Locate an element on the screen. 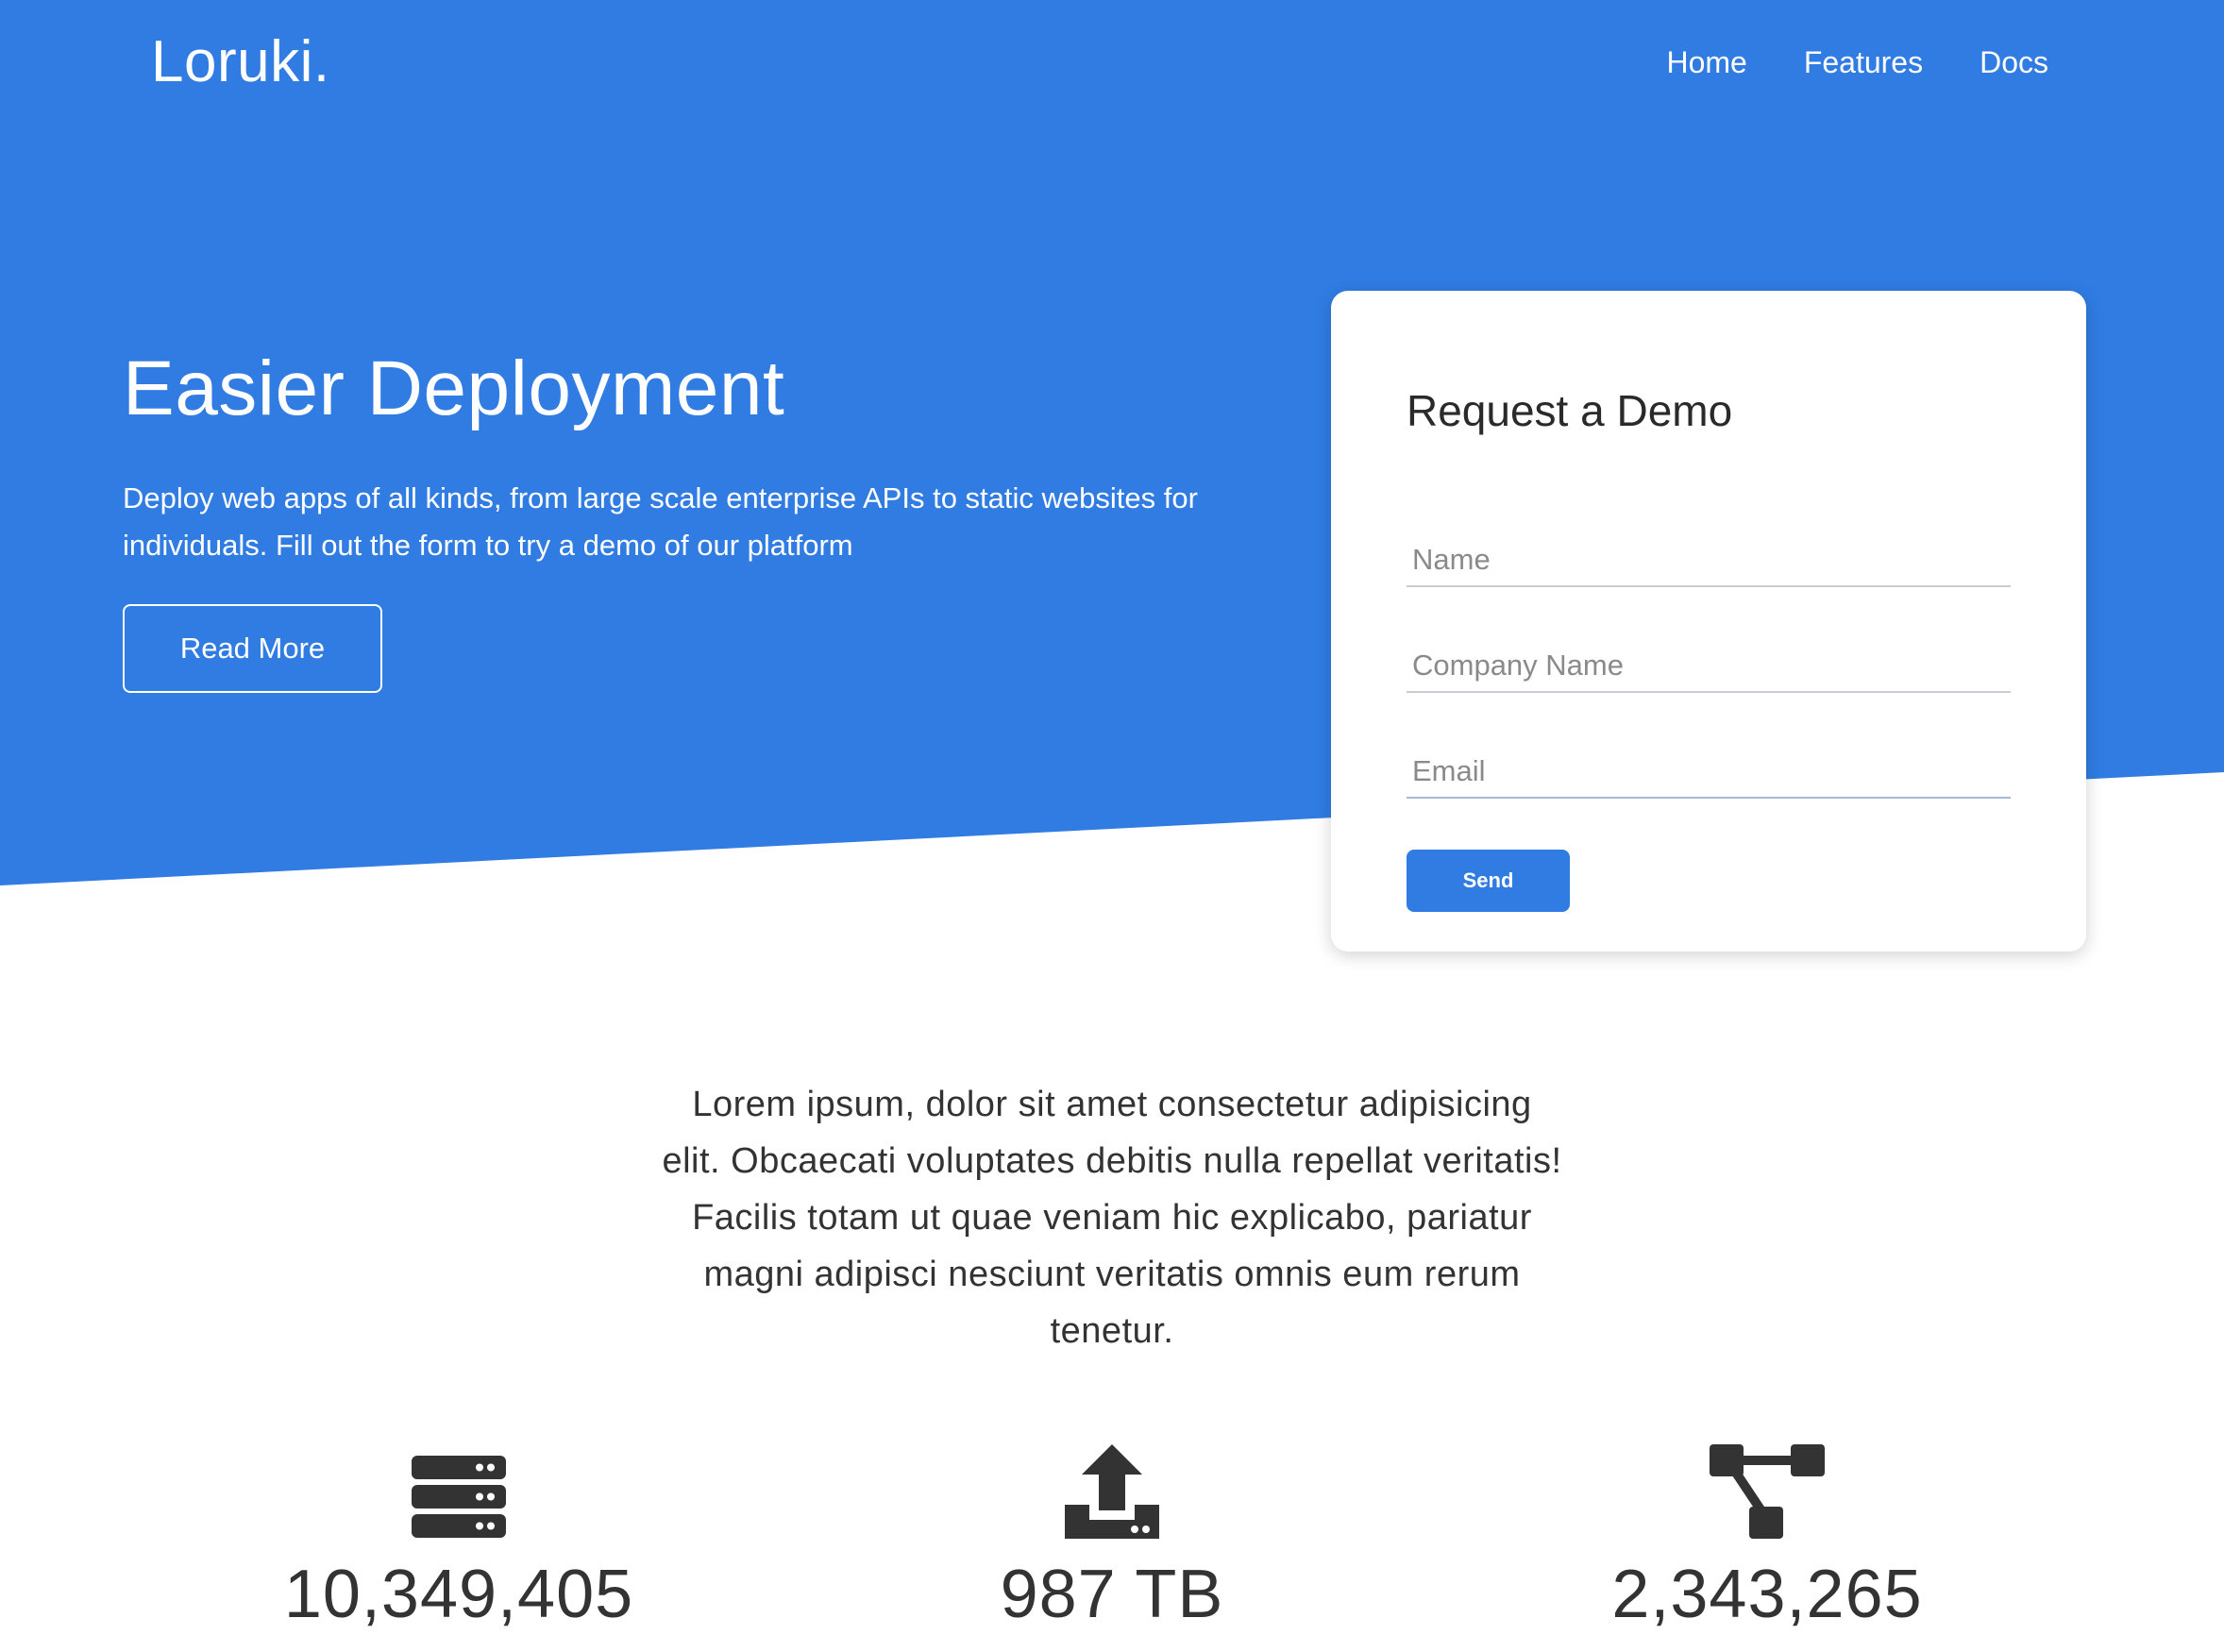 The image size is (2224, 1652). send-button: Send is located at coordinates (1488, 881).